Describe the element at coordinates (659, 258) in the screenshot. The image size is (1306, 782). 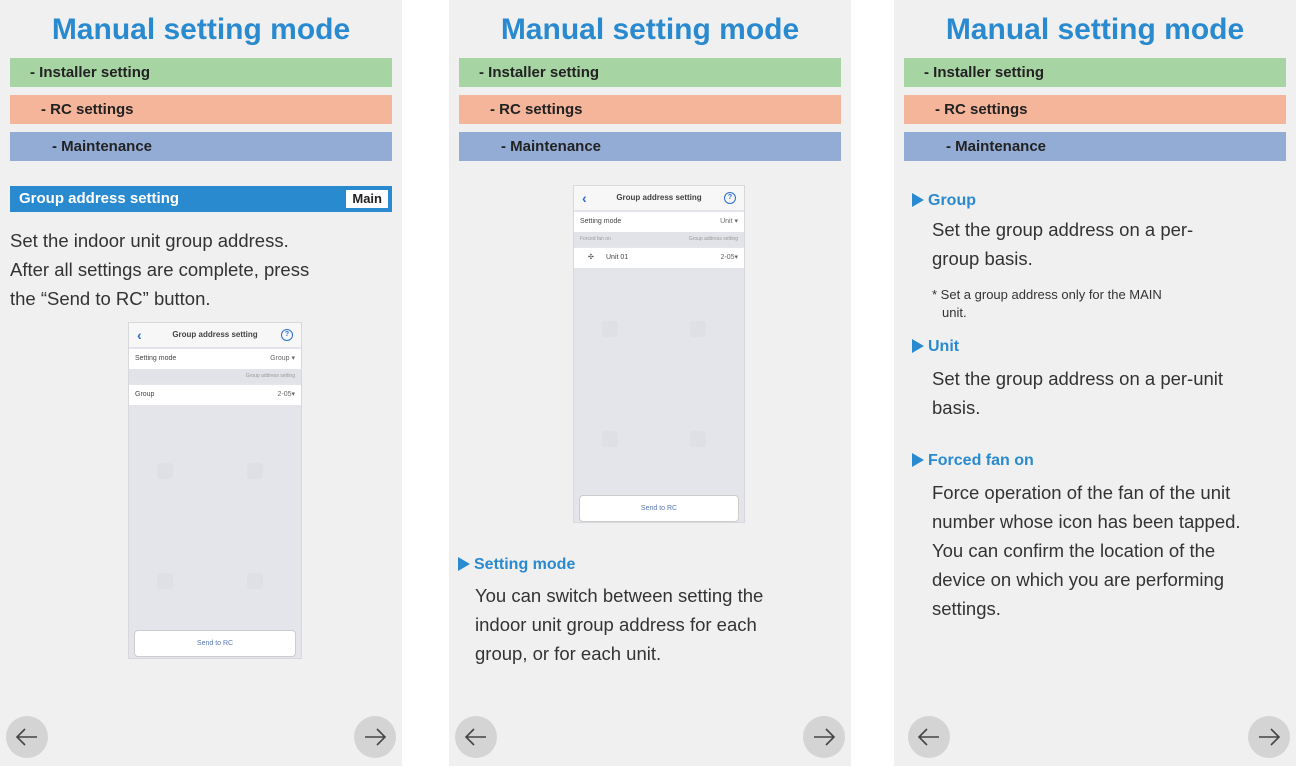
I see `unit-row: ✣ Unit 01 2-05▾` at that location.